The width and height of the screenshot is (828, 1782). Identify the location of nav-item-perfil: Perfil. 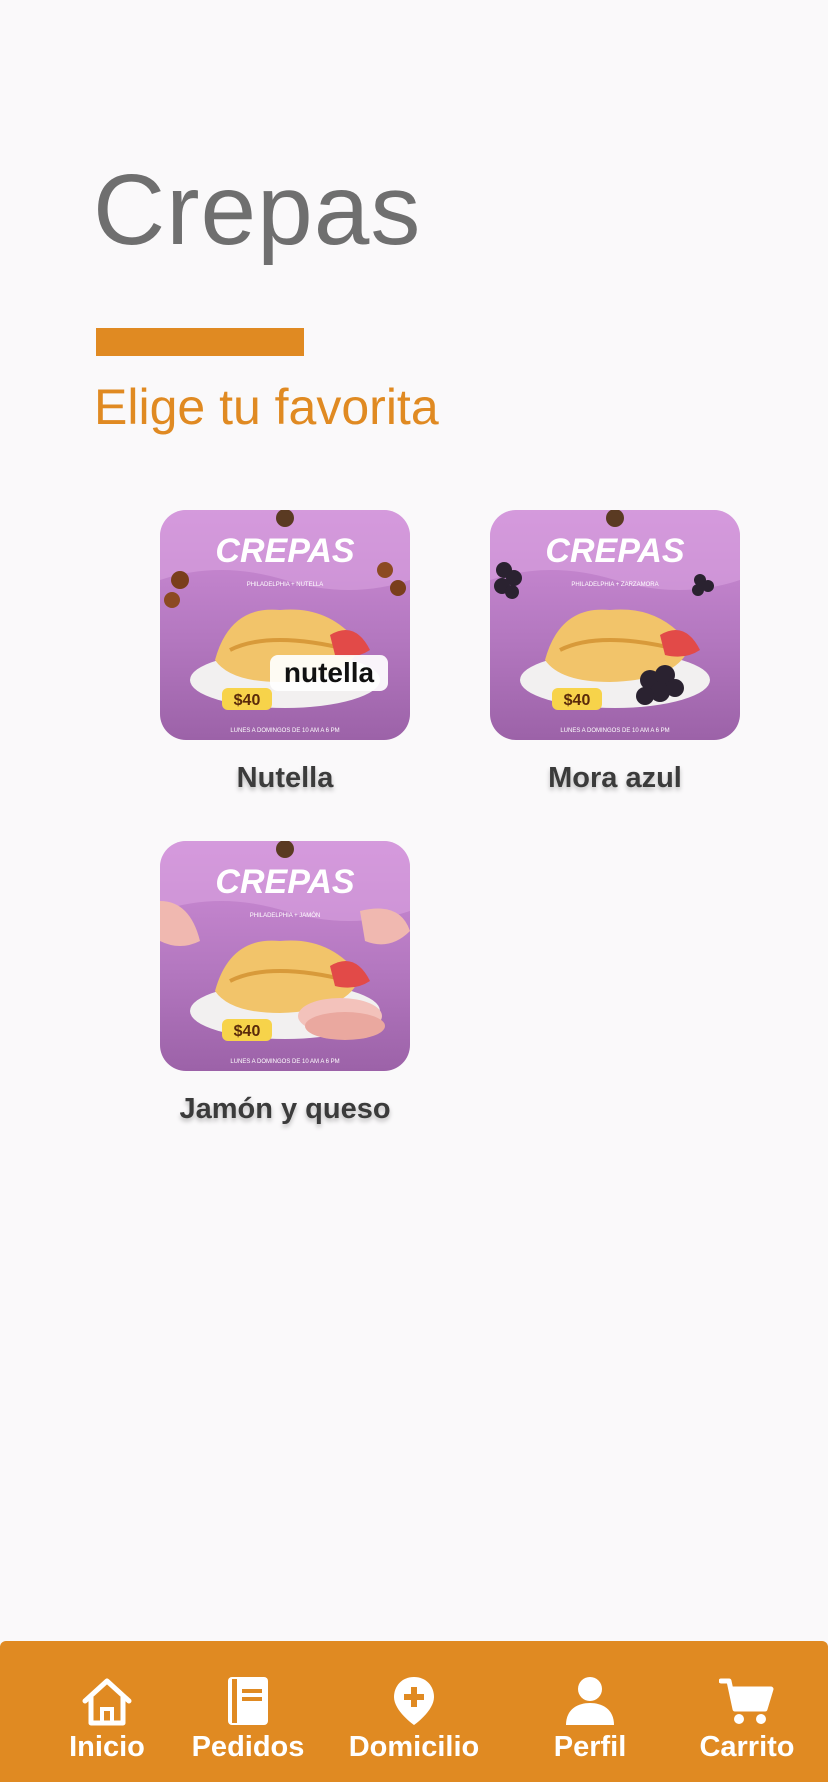
(590, 1711).